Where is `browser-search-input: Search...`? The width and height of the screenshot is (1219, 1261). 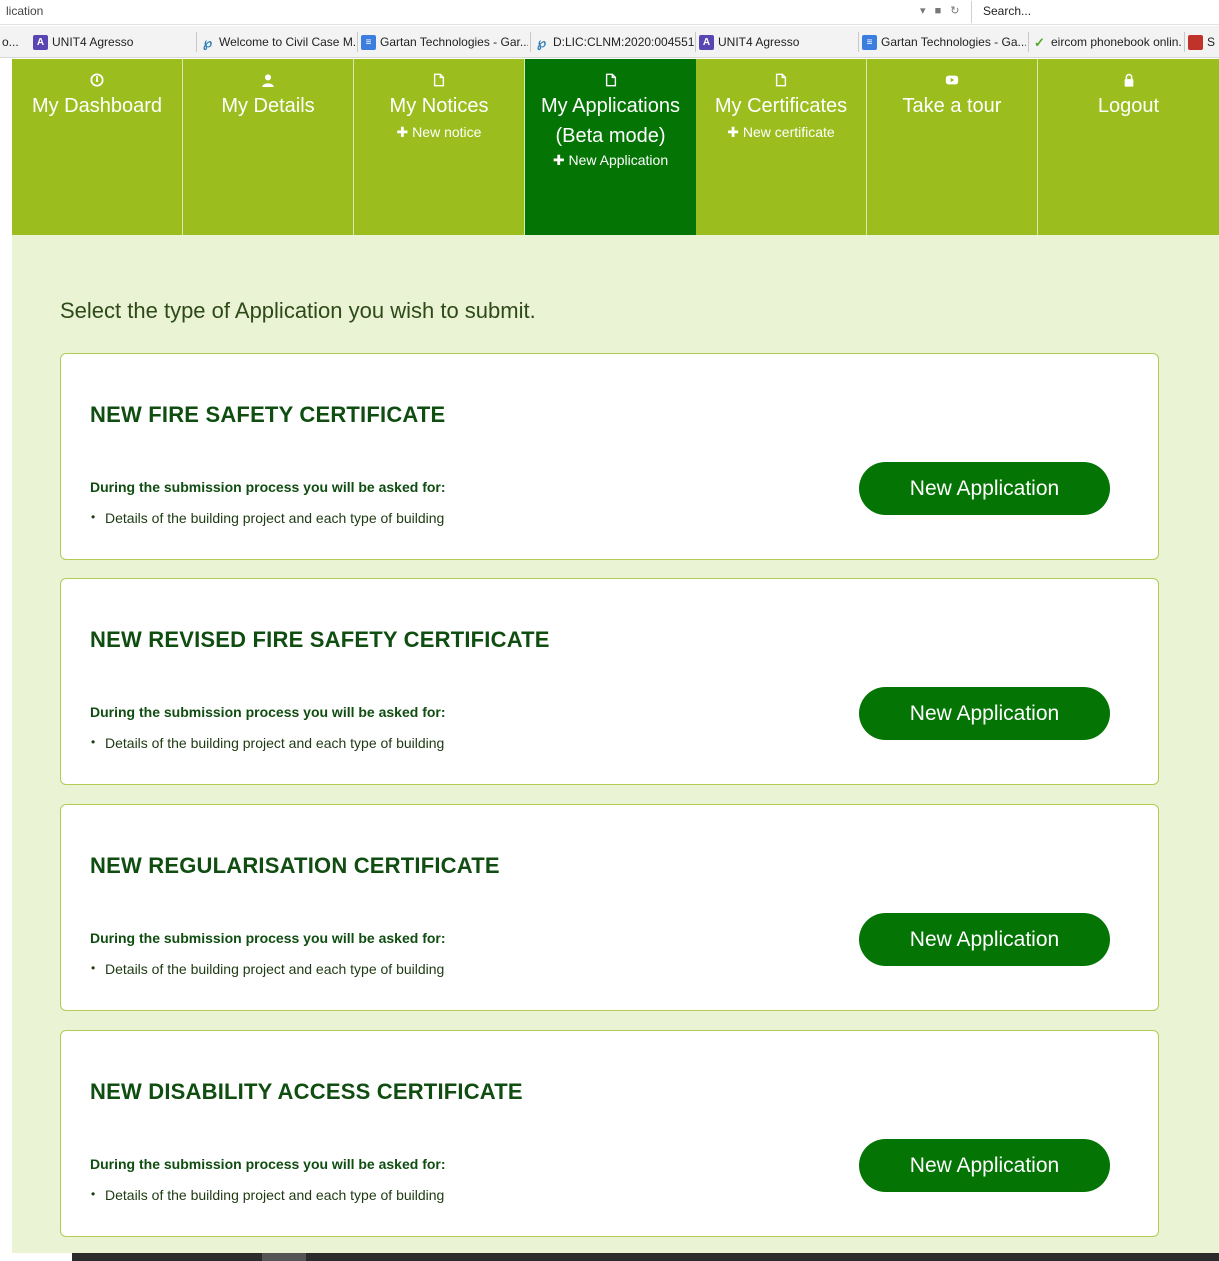
browser-search-input: Search... is located at coordinates (1095, 12).